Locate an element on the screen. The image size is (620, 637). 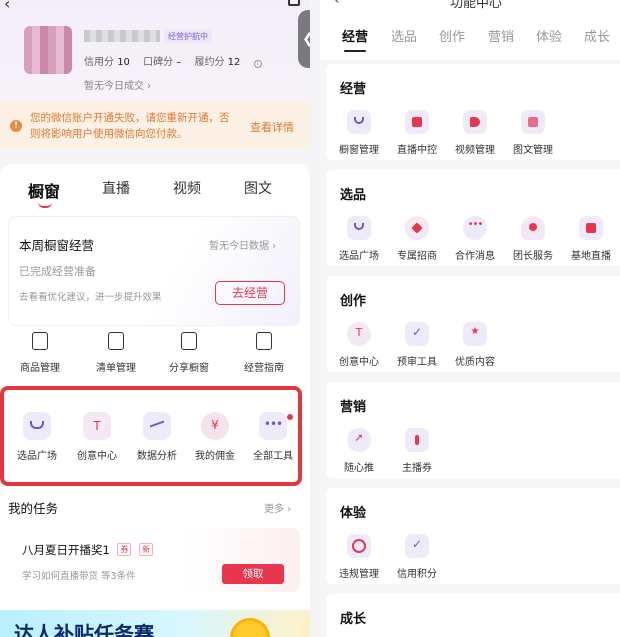
item-quality-content: ★ 优质内容 is located at coordinates (475, 345).